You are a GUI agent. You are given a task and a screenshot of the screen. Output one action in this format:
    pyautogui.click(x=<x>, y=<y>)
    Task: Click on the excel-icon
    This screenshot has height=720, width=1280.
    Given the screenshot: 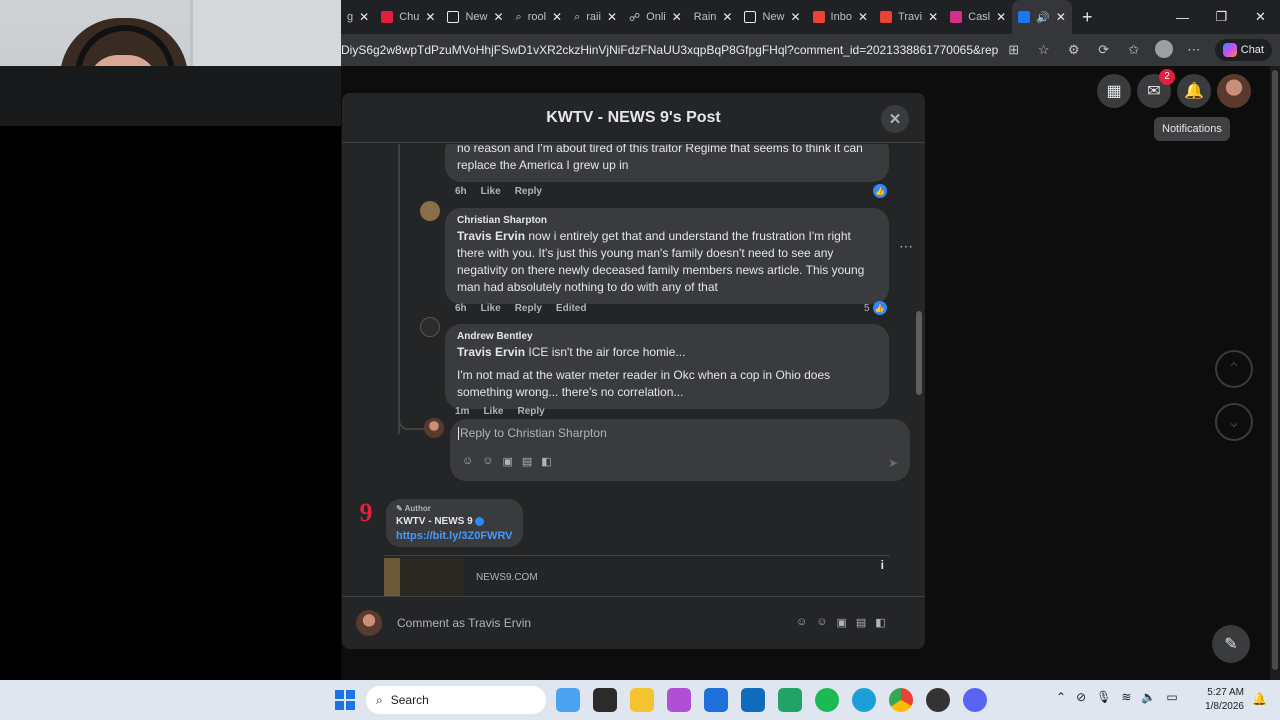 What is the action you would take?
    pyautogui.click(x=790, y=700)
    